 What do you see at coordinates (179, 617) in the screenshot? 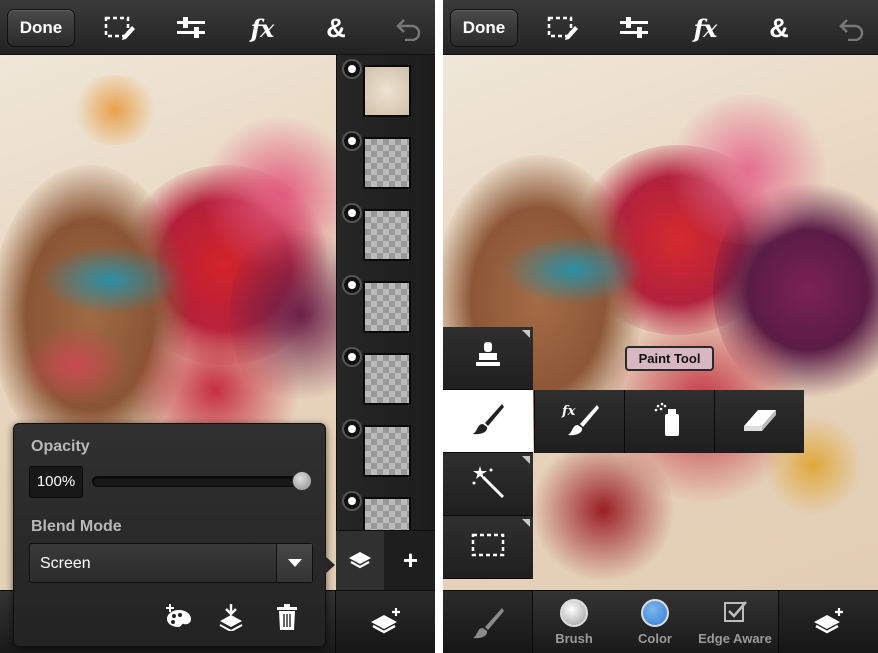
I see `add-layer-from-photo-icon` at bounding box center [179, 617].